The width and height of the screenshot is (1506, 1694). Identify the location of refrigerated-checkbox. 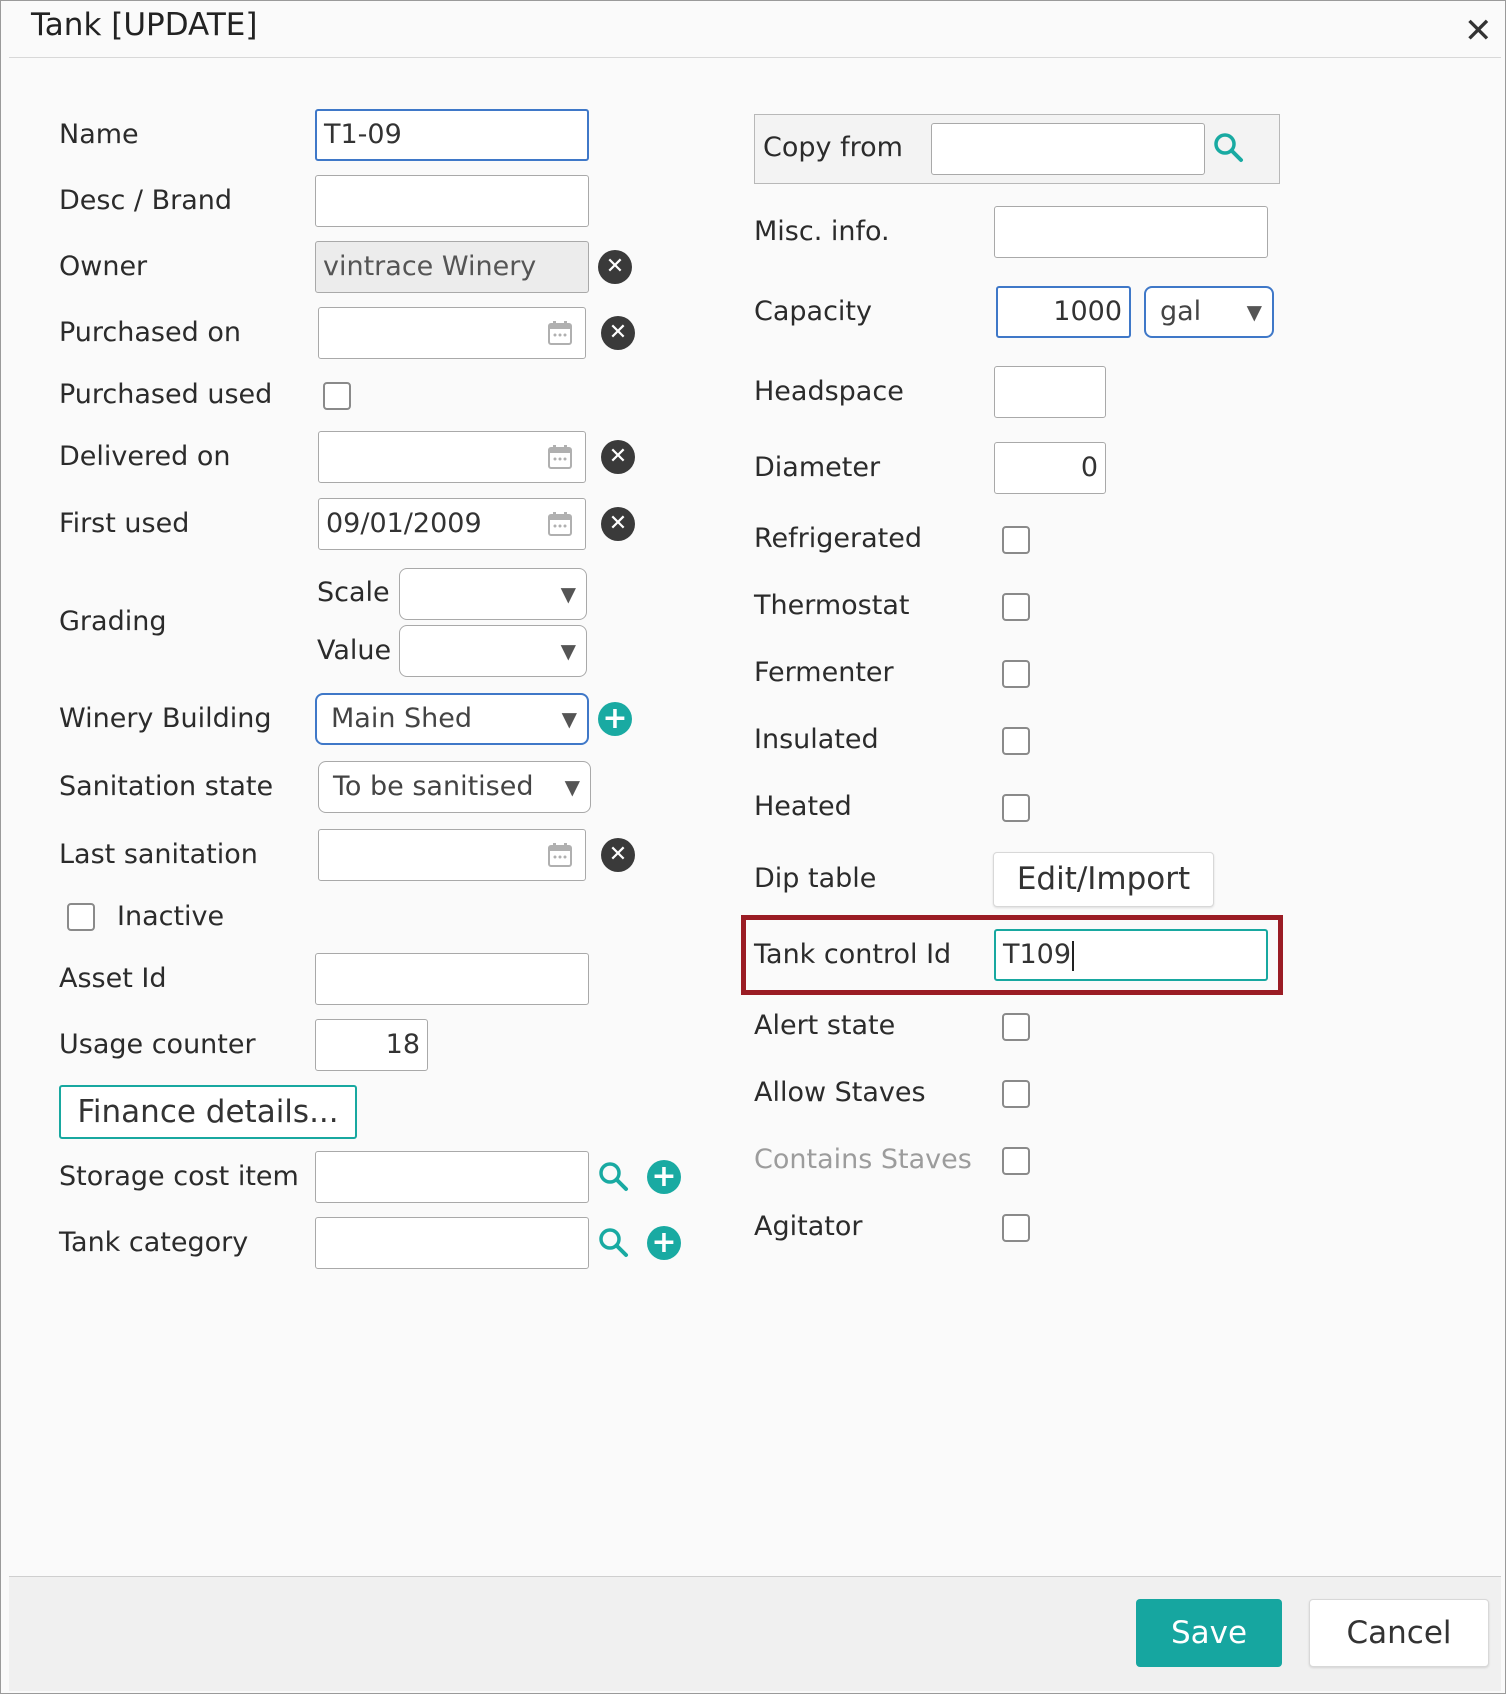
(1016, 540).